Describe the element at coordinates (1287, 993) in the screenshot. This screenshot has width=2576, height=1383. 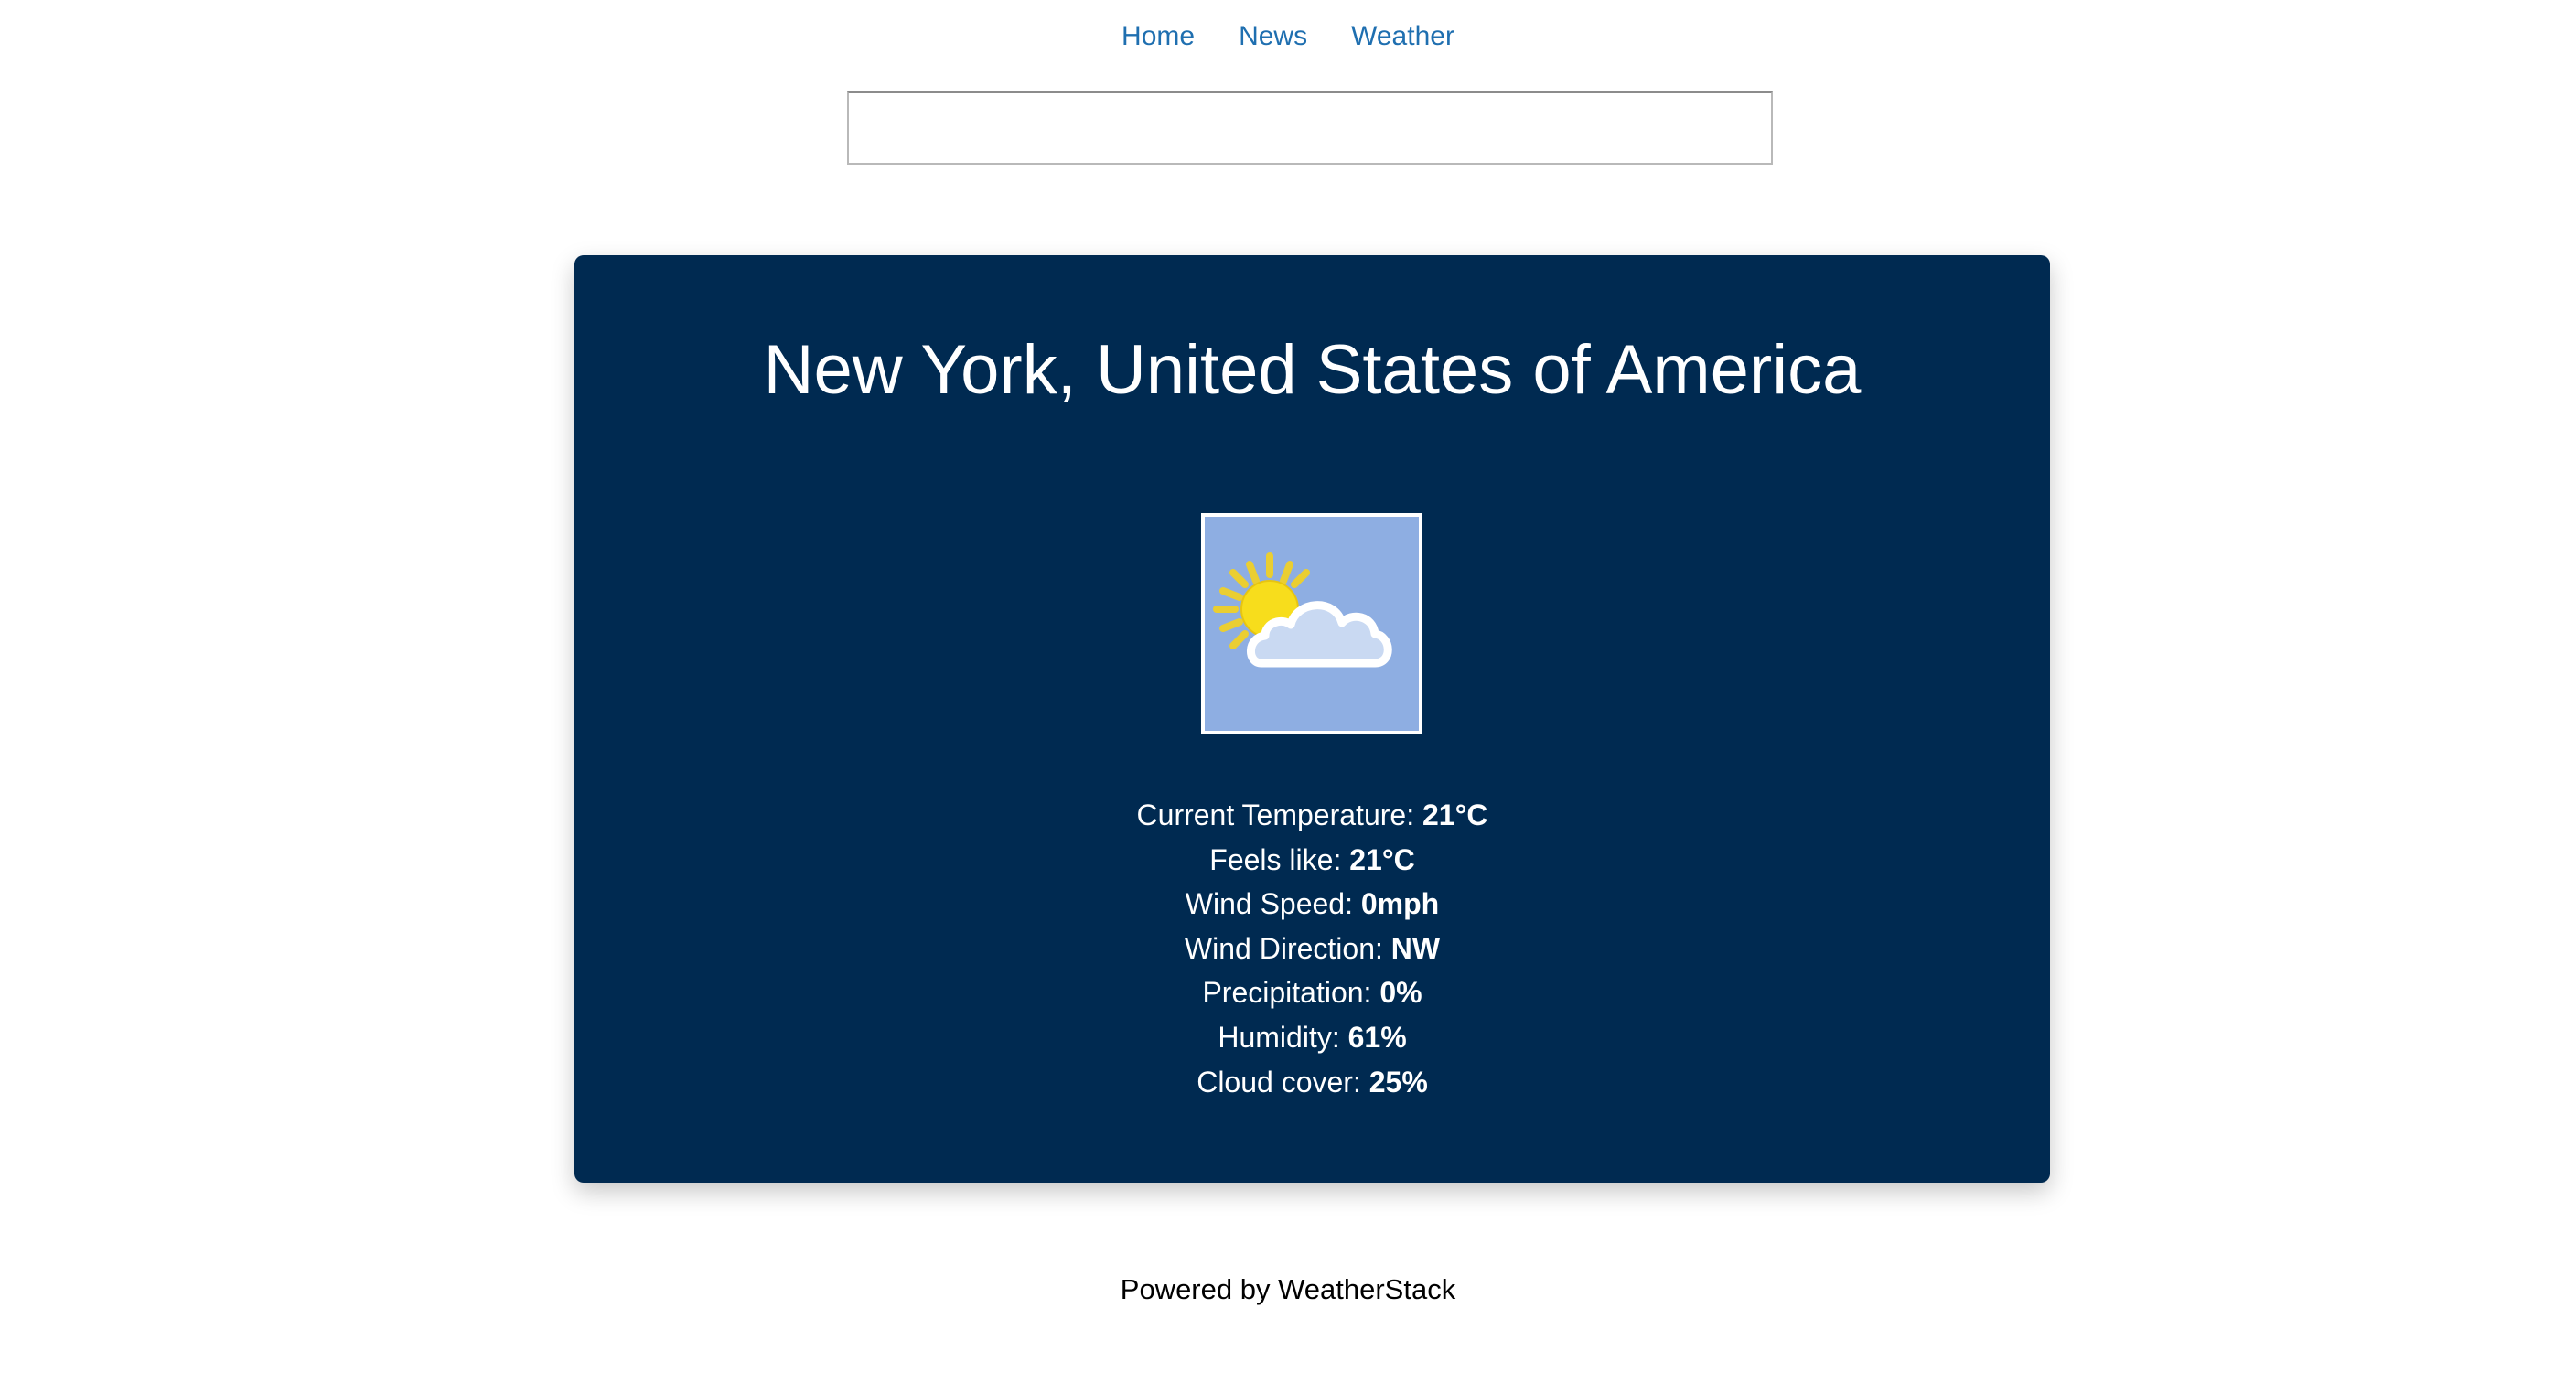
I see `detail-label: Precipitation:` at that location.